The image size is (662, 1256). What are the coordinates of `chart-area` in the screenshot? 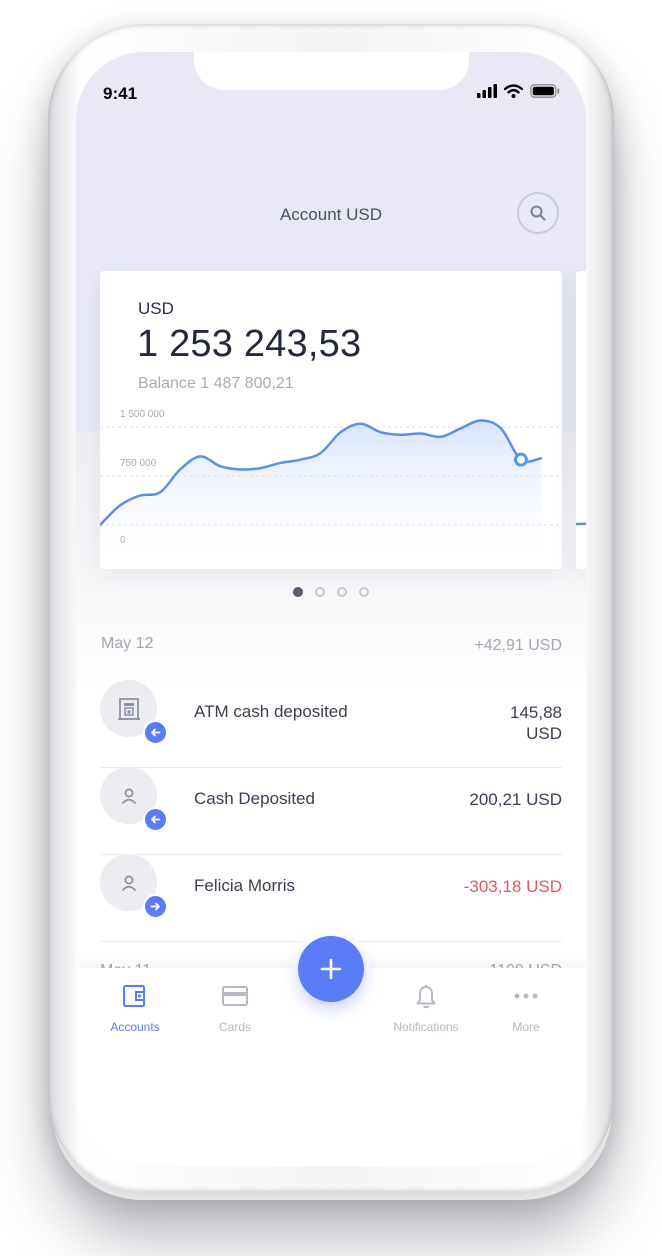 It's located at (320, 494).